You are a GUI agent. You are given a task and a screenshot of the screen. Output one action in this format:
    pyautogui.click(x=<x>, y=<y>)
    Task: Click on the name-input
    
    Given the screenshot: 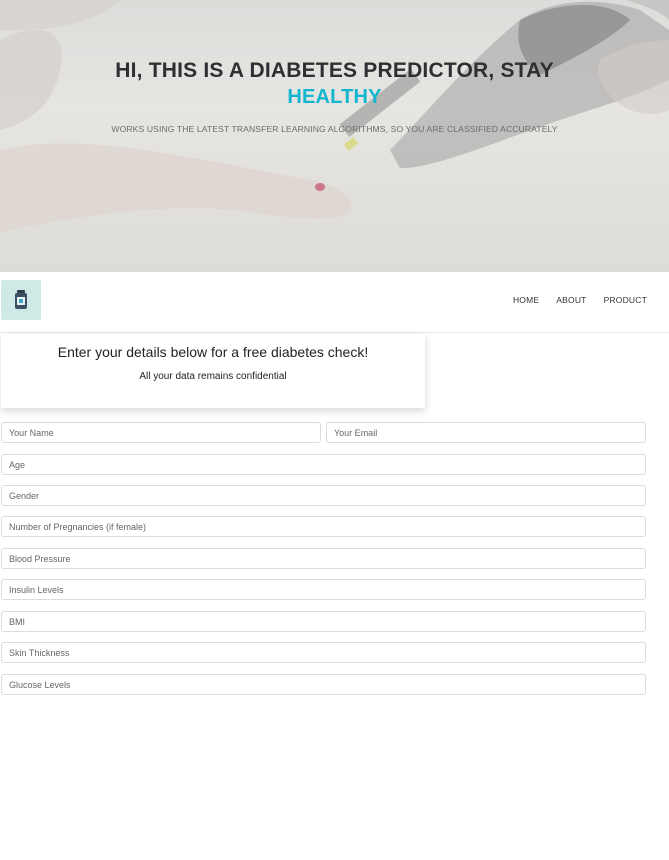 What is the action you would take?
    pyautogui.click(x=161, y=432)
    